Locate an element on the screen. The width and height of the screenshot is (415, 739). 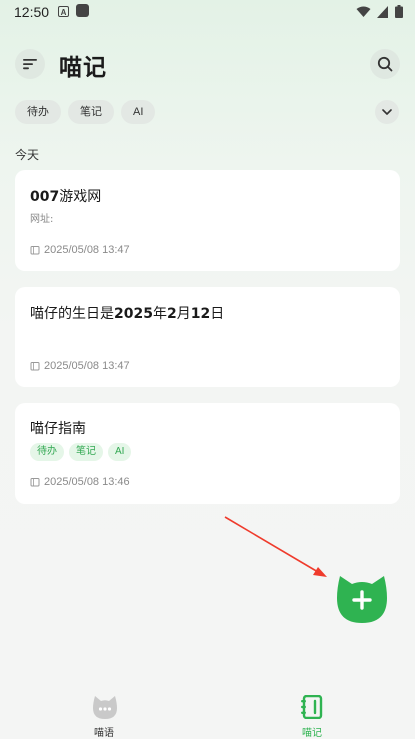
note-title: 喵仔指南 is located at coordinates (58, 429).